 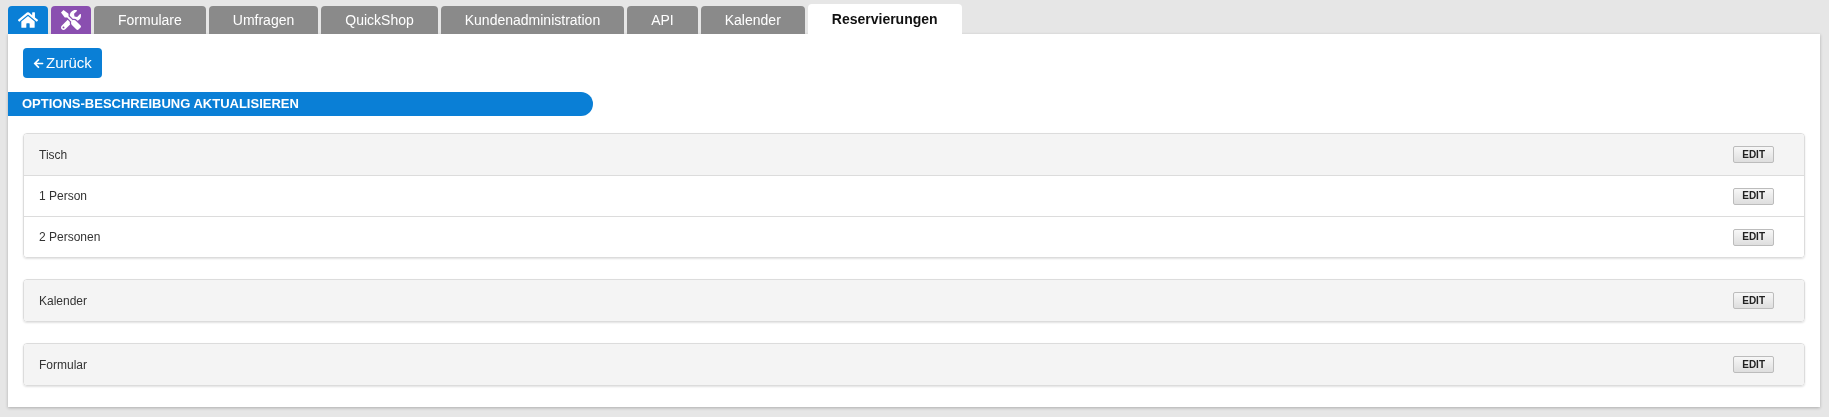 I want to click on home-tab, so click(x=28, y=20).